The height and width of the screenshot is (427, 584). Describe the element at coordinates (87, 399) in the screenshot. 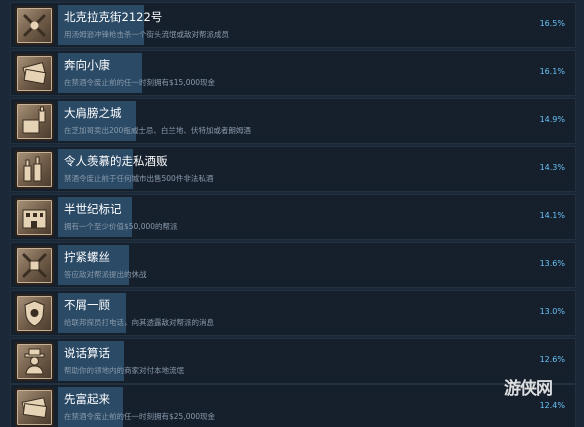

I see `achievement-title: 先富起来` at that location.